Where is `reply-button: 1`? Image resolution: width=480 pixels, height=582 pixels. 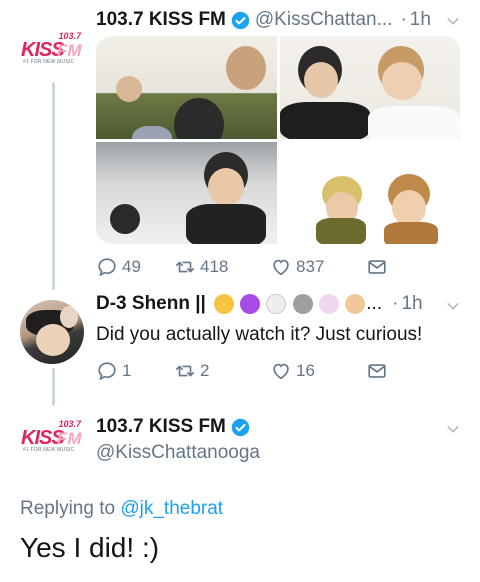 reply-button: 1 is located at coordinates (135, 371).